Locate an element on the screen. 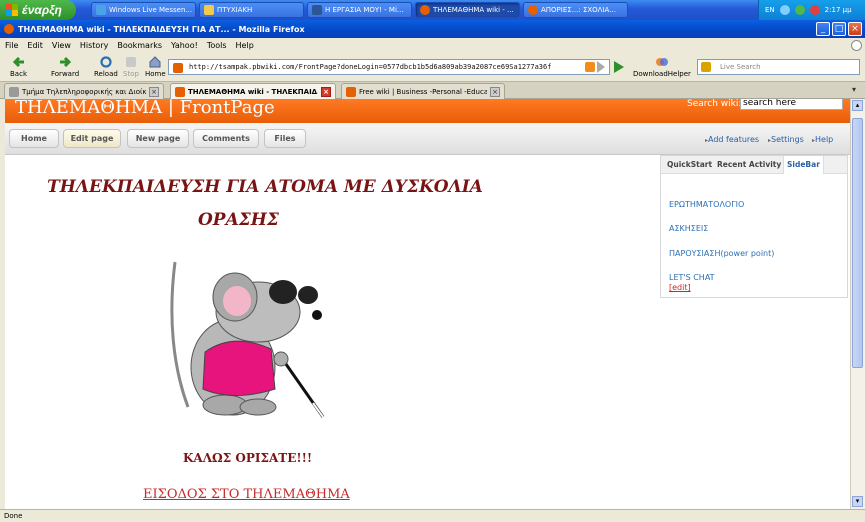  enter-course-link: ΕΙΣΟΔΟΣ ΣΤΟ ΤΗΛΕΜΑΘΗΜΑ is located at coordinates (246, 494).